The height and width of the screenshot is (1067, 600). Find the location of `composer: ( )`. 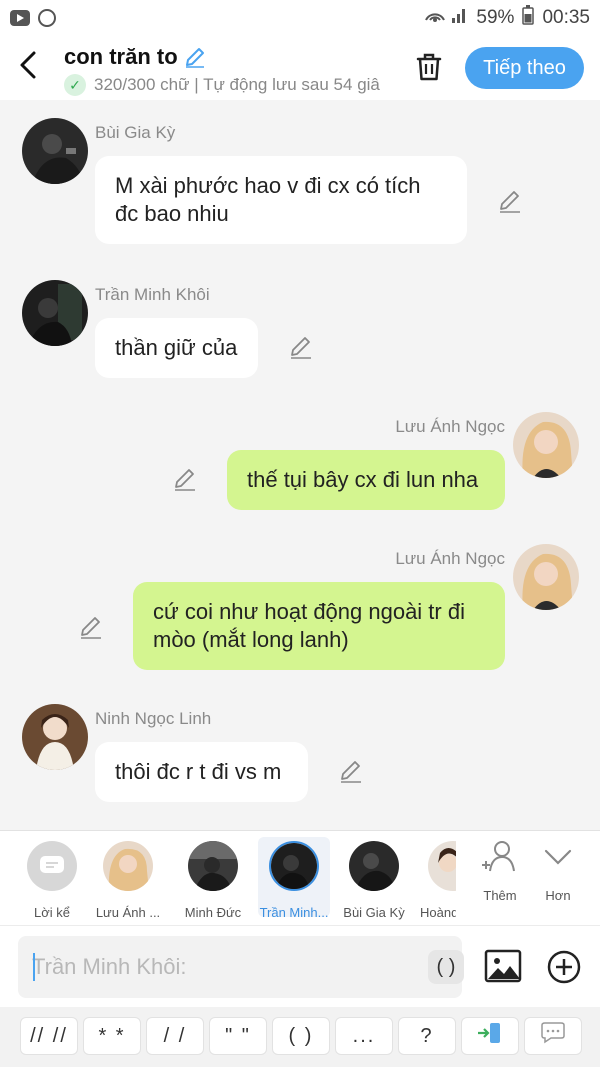

composer: ( ) is located at coordinates (300, 966).